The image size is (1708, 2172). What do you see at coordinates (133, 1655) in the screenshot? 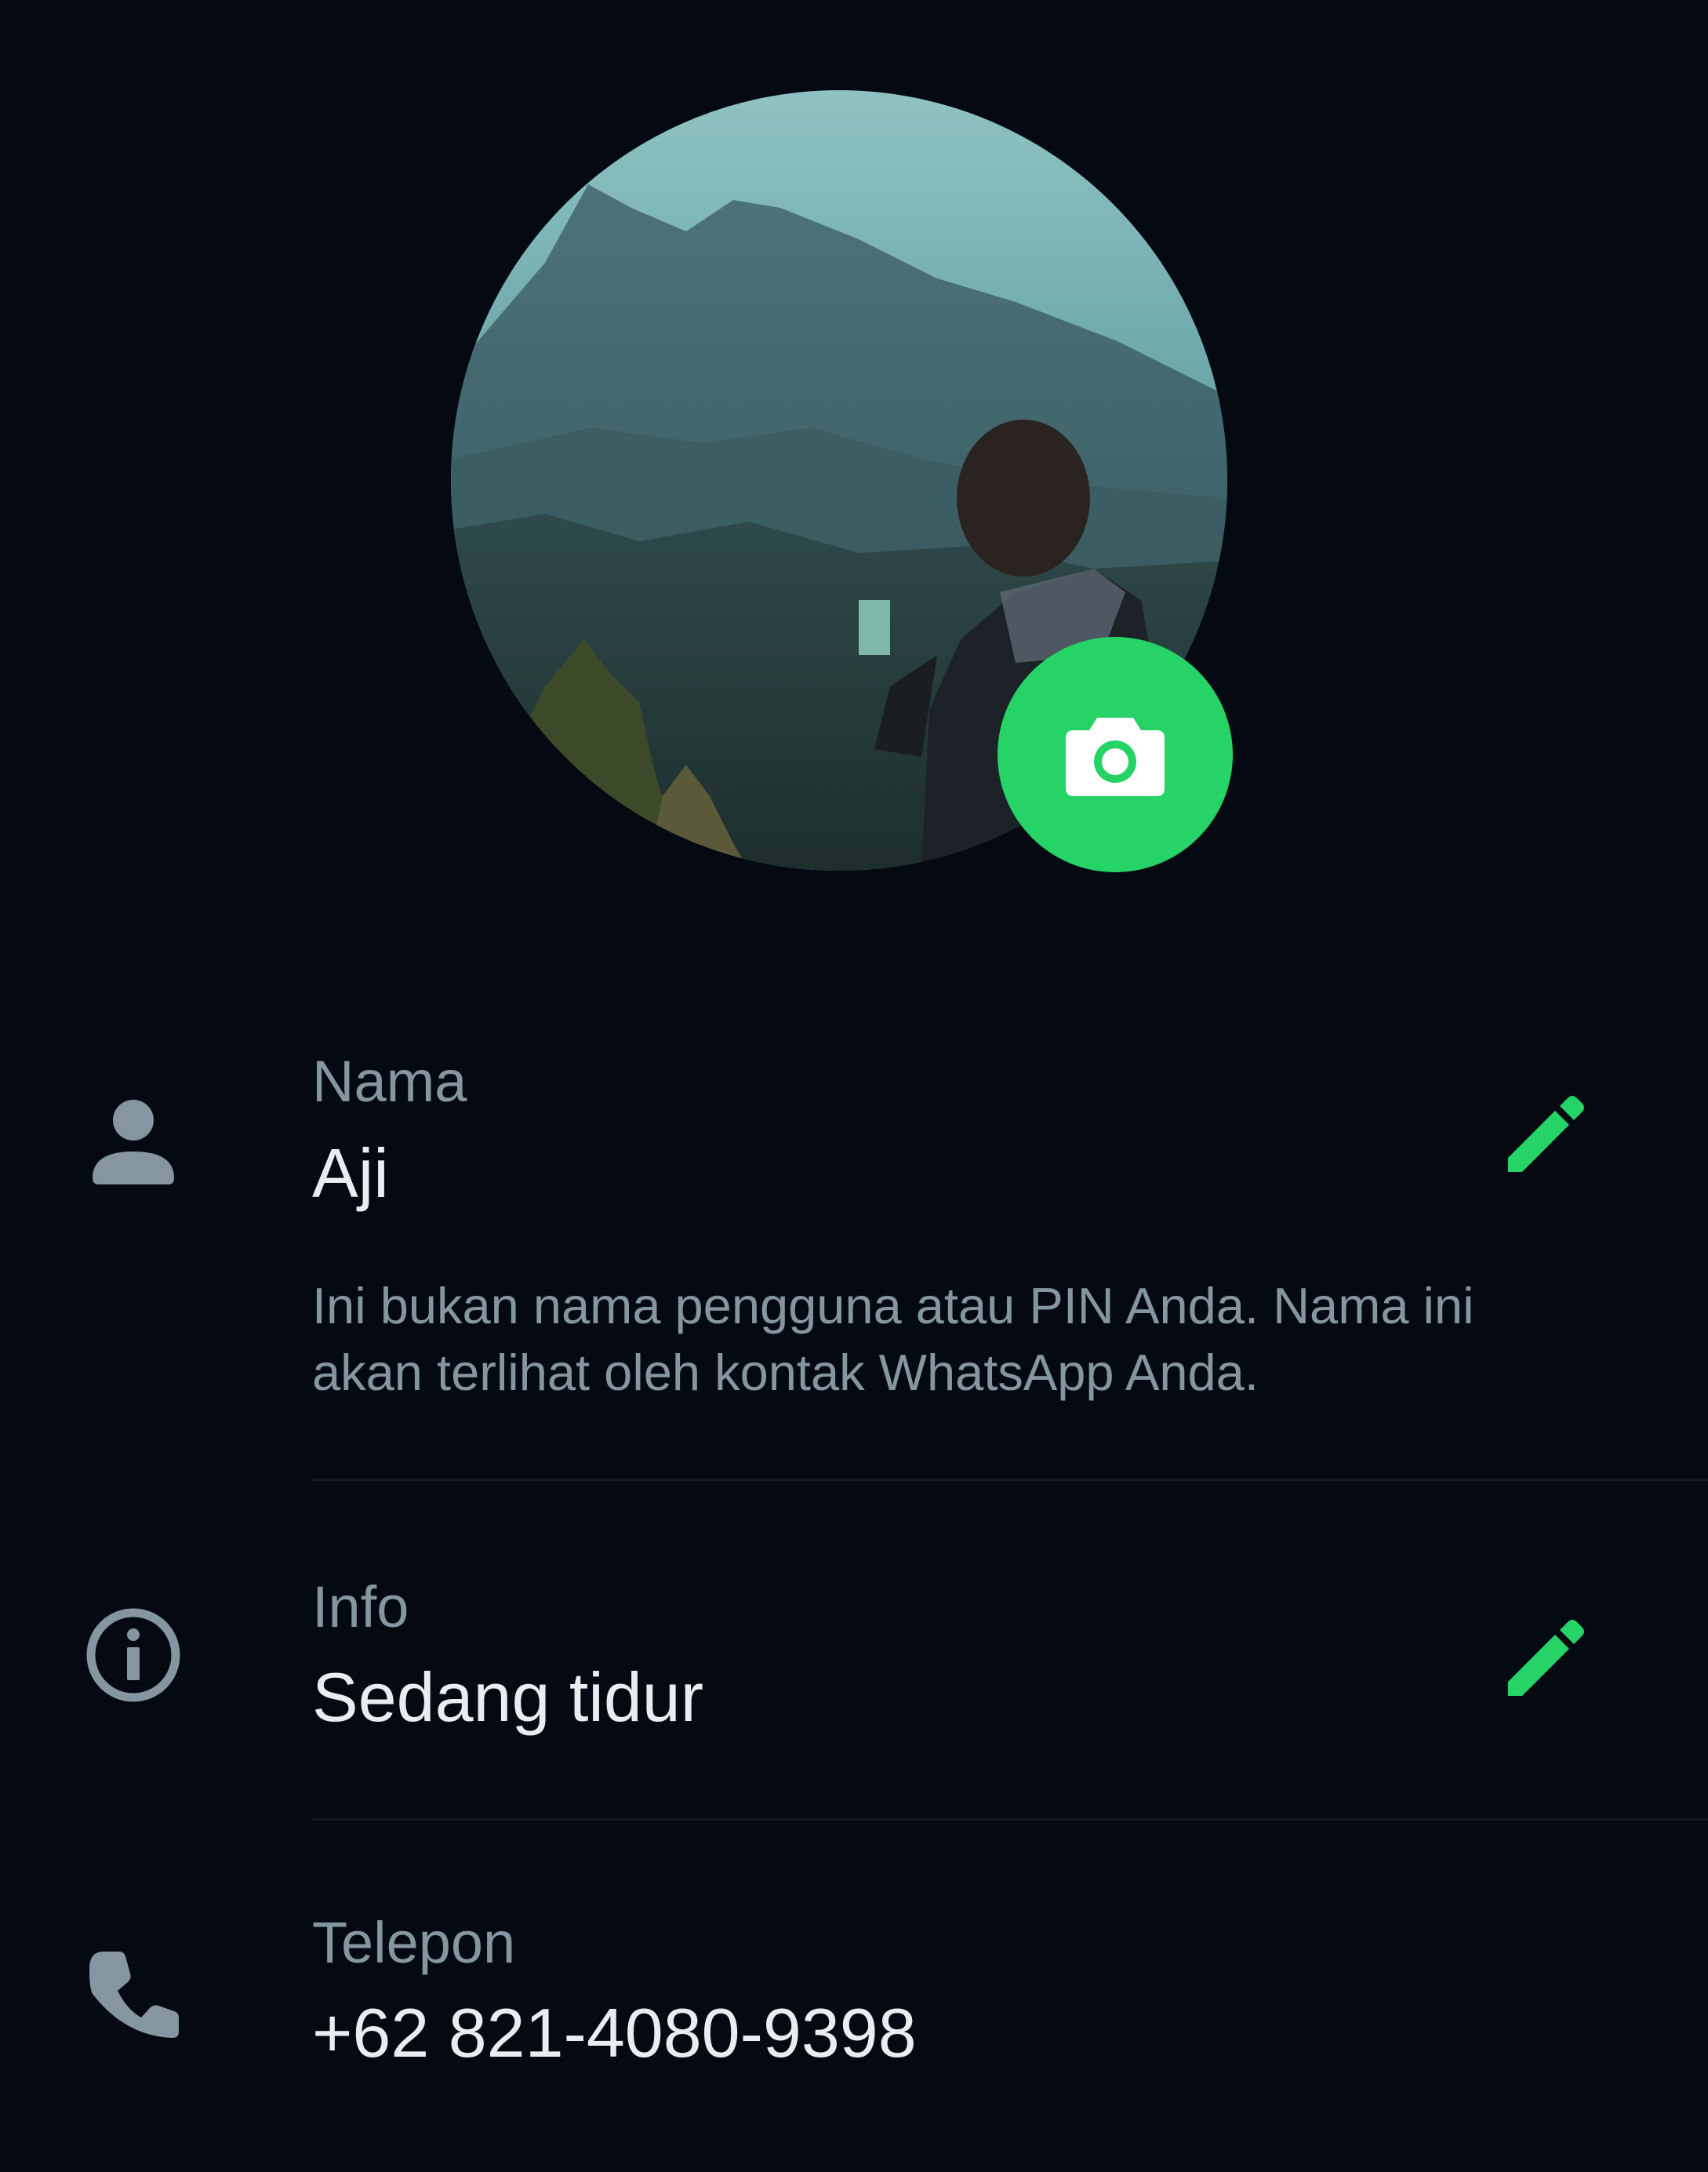
I see `info-icon` at bounding box center [133, 1655].